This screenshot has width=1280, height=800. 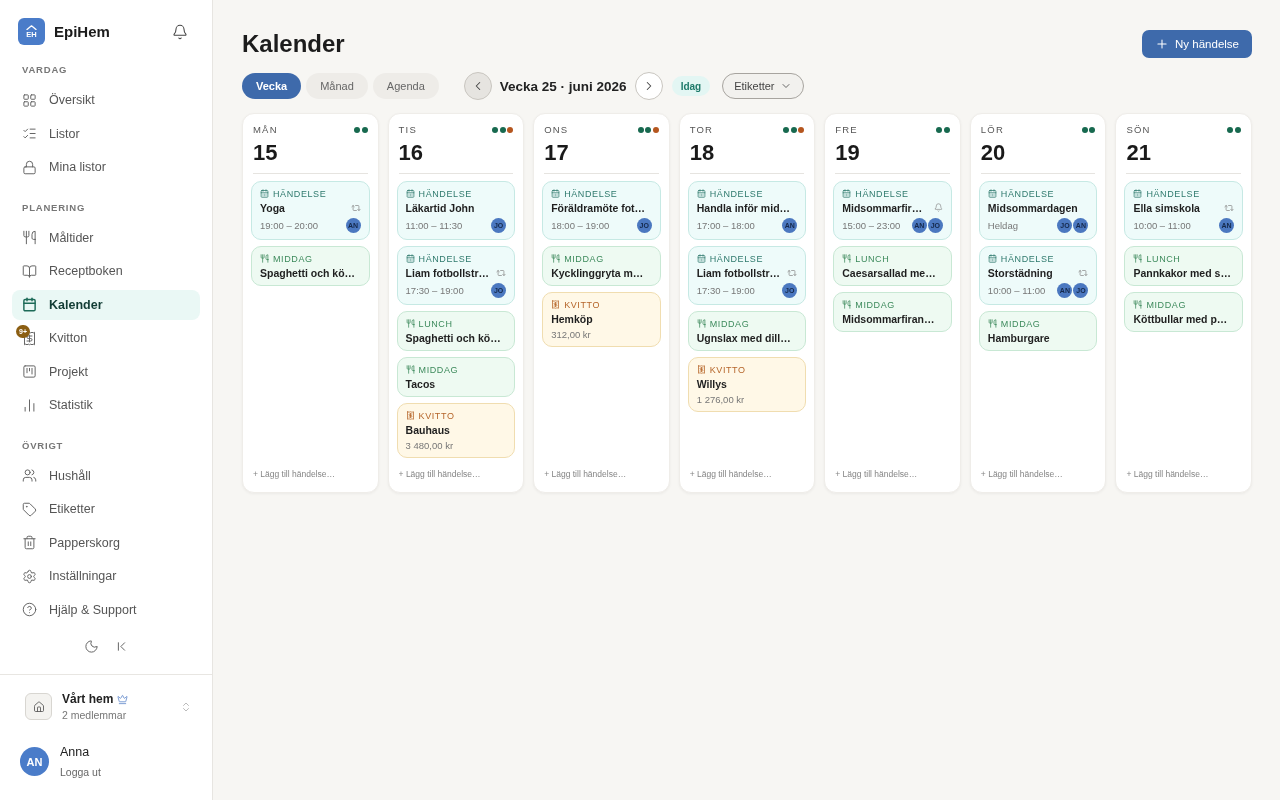 I want to click on help-icon, so click(x=29, y=609).